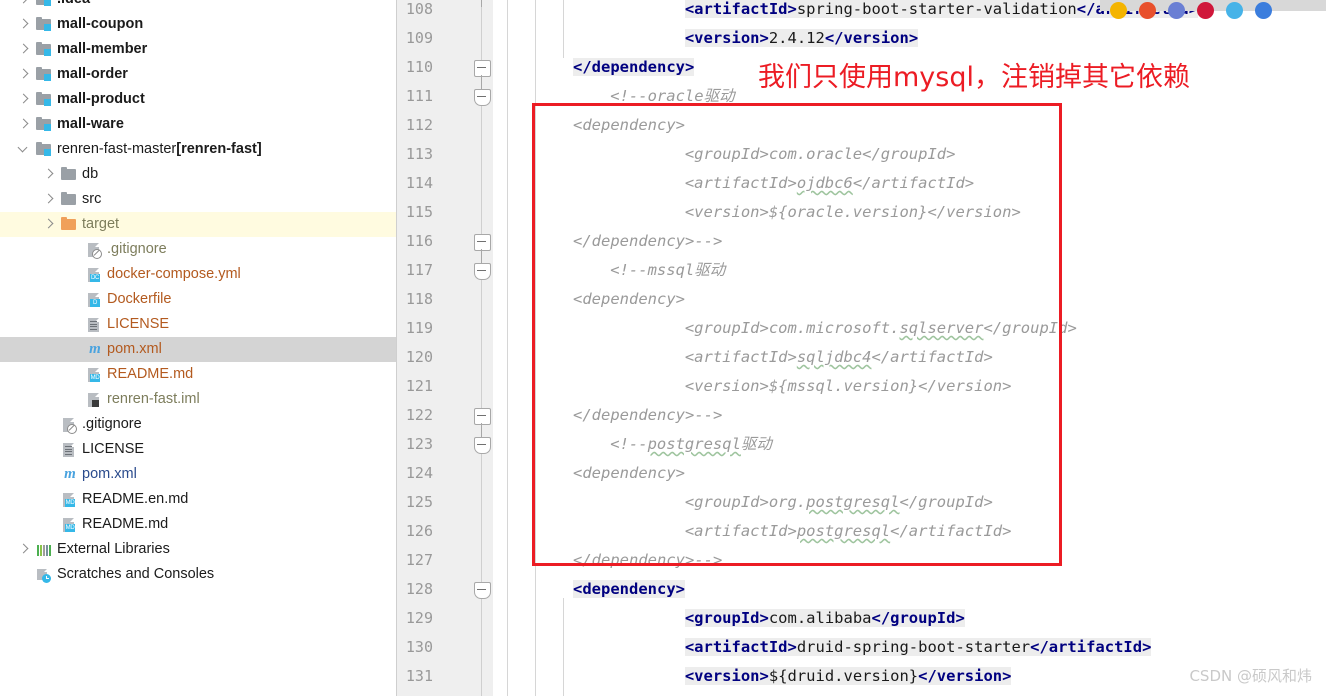 The width and height of the screenshot is (1326, 696). I want to click on folder-icon, so click(69, 199).